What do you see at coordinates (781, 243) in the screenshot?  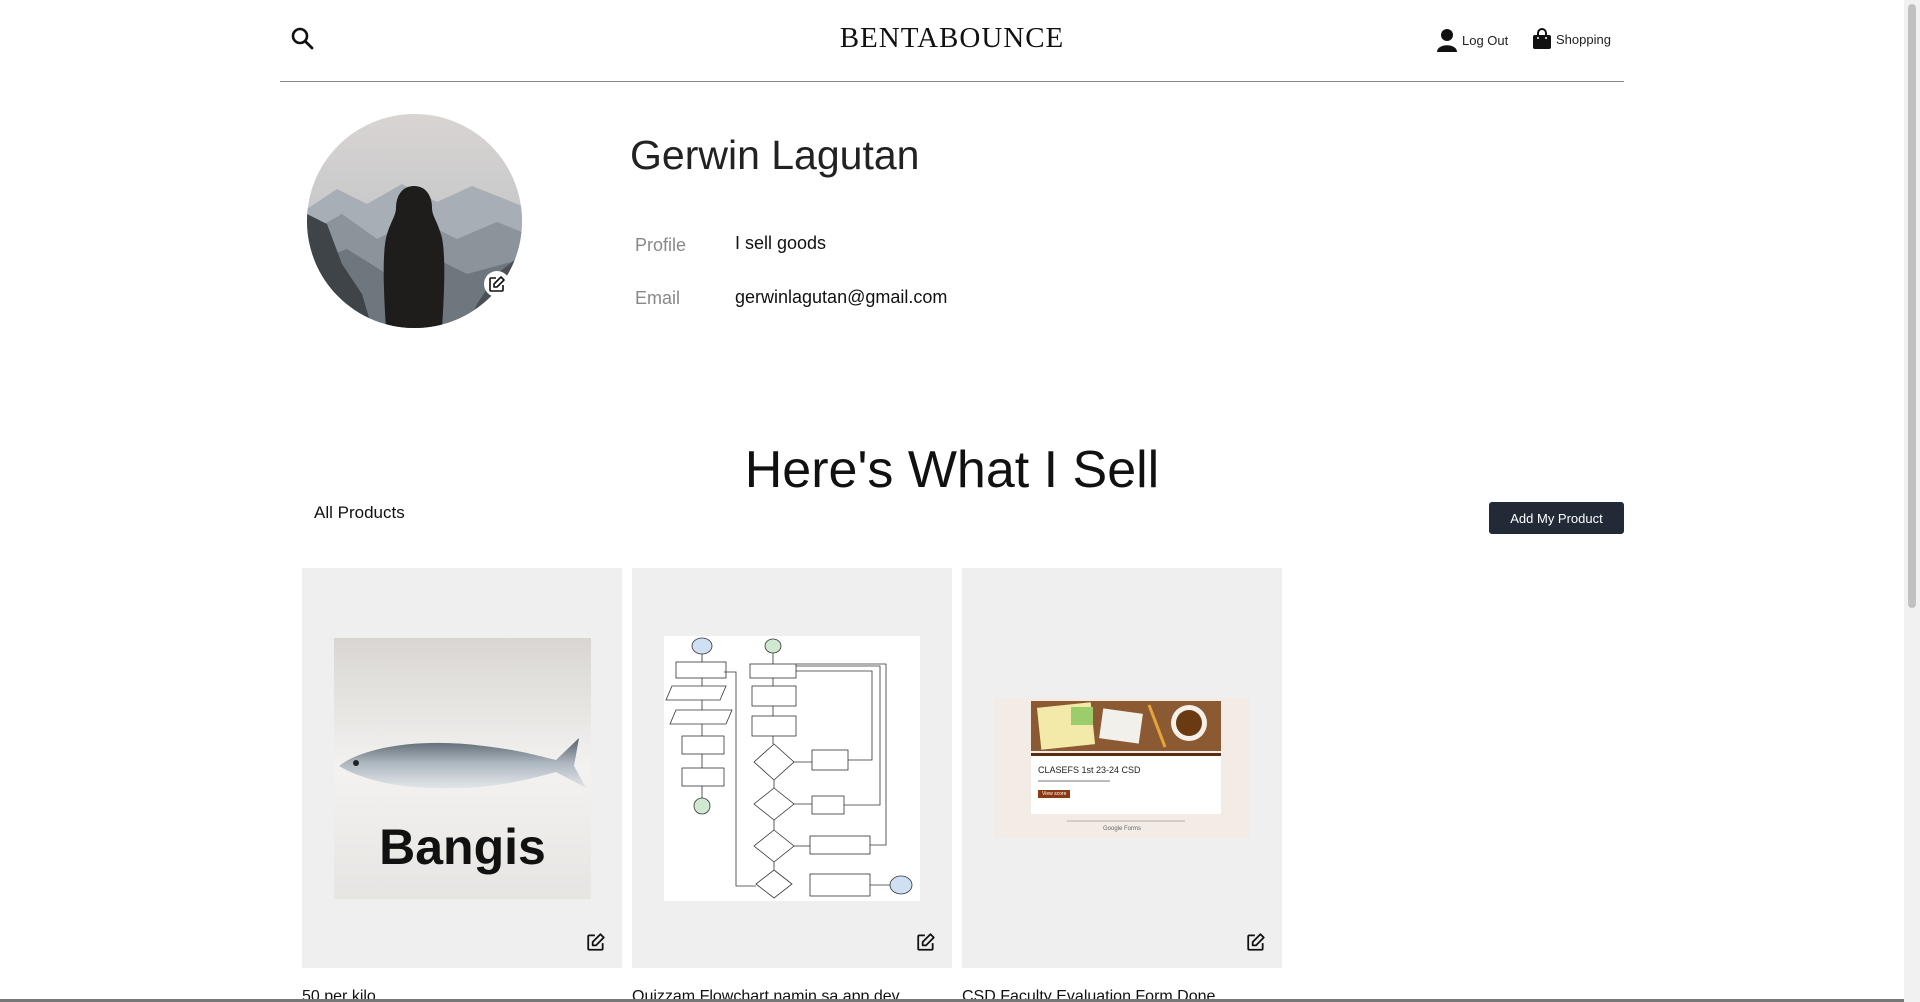 I see `profile-value: I sell goods` at bounding box center [781, 243].